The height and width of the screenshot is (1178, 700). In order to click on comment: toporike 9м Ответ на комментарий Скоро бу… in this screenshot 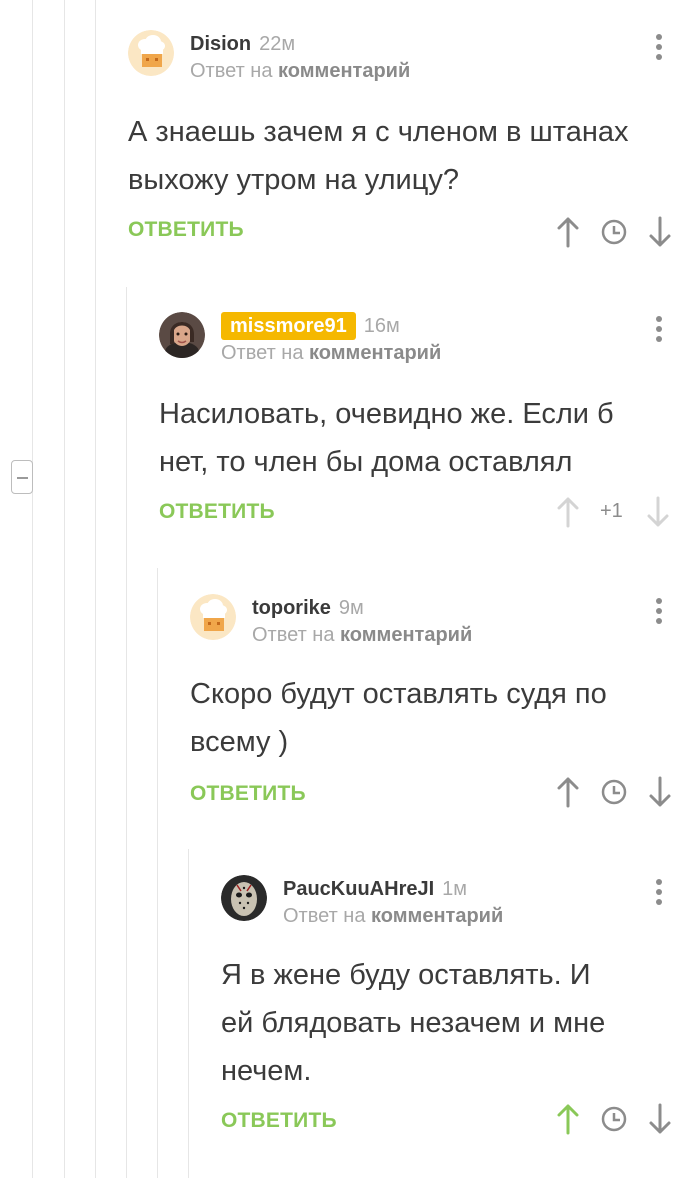, I will do `click(440, 710)`.